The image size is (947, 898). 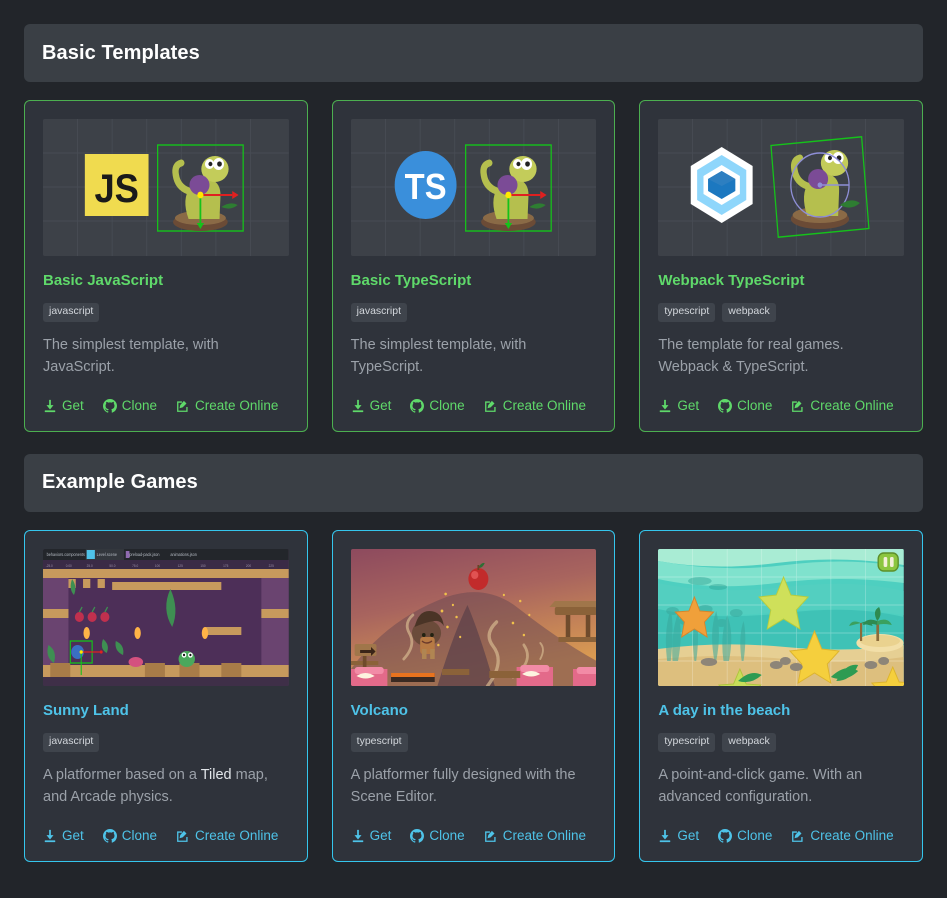 I want to click on svg-text: 225, so click(x=271, y=566).